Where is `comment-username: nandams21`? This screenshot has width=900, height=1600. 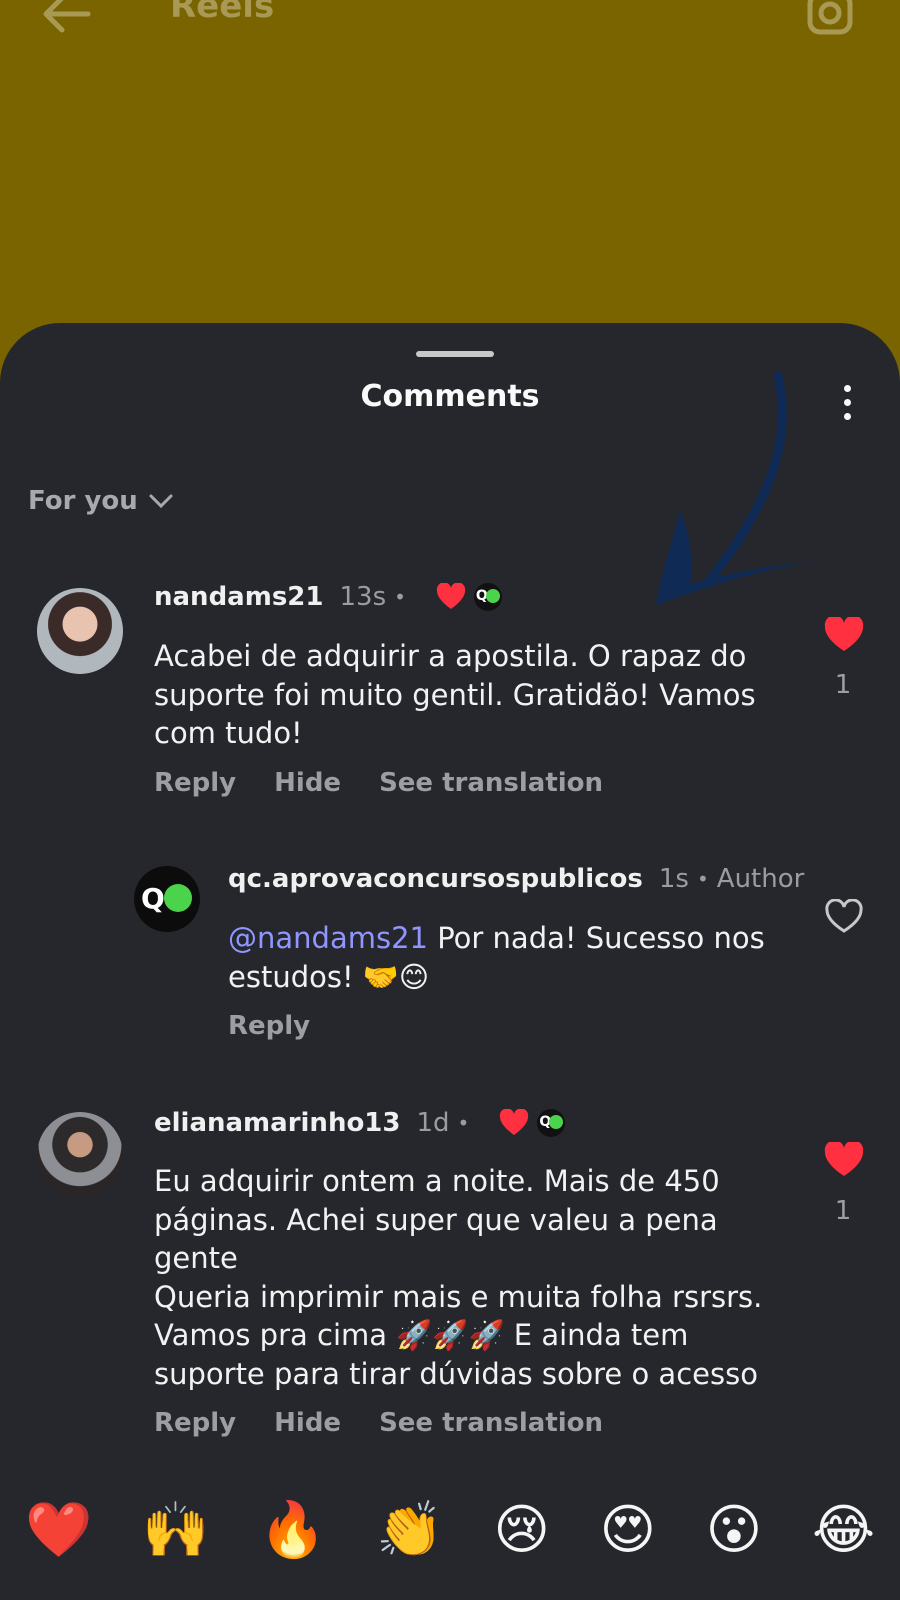
comment-username: nandams21 is located at coordinates (238, 597).